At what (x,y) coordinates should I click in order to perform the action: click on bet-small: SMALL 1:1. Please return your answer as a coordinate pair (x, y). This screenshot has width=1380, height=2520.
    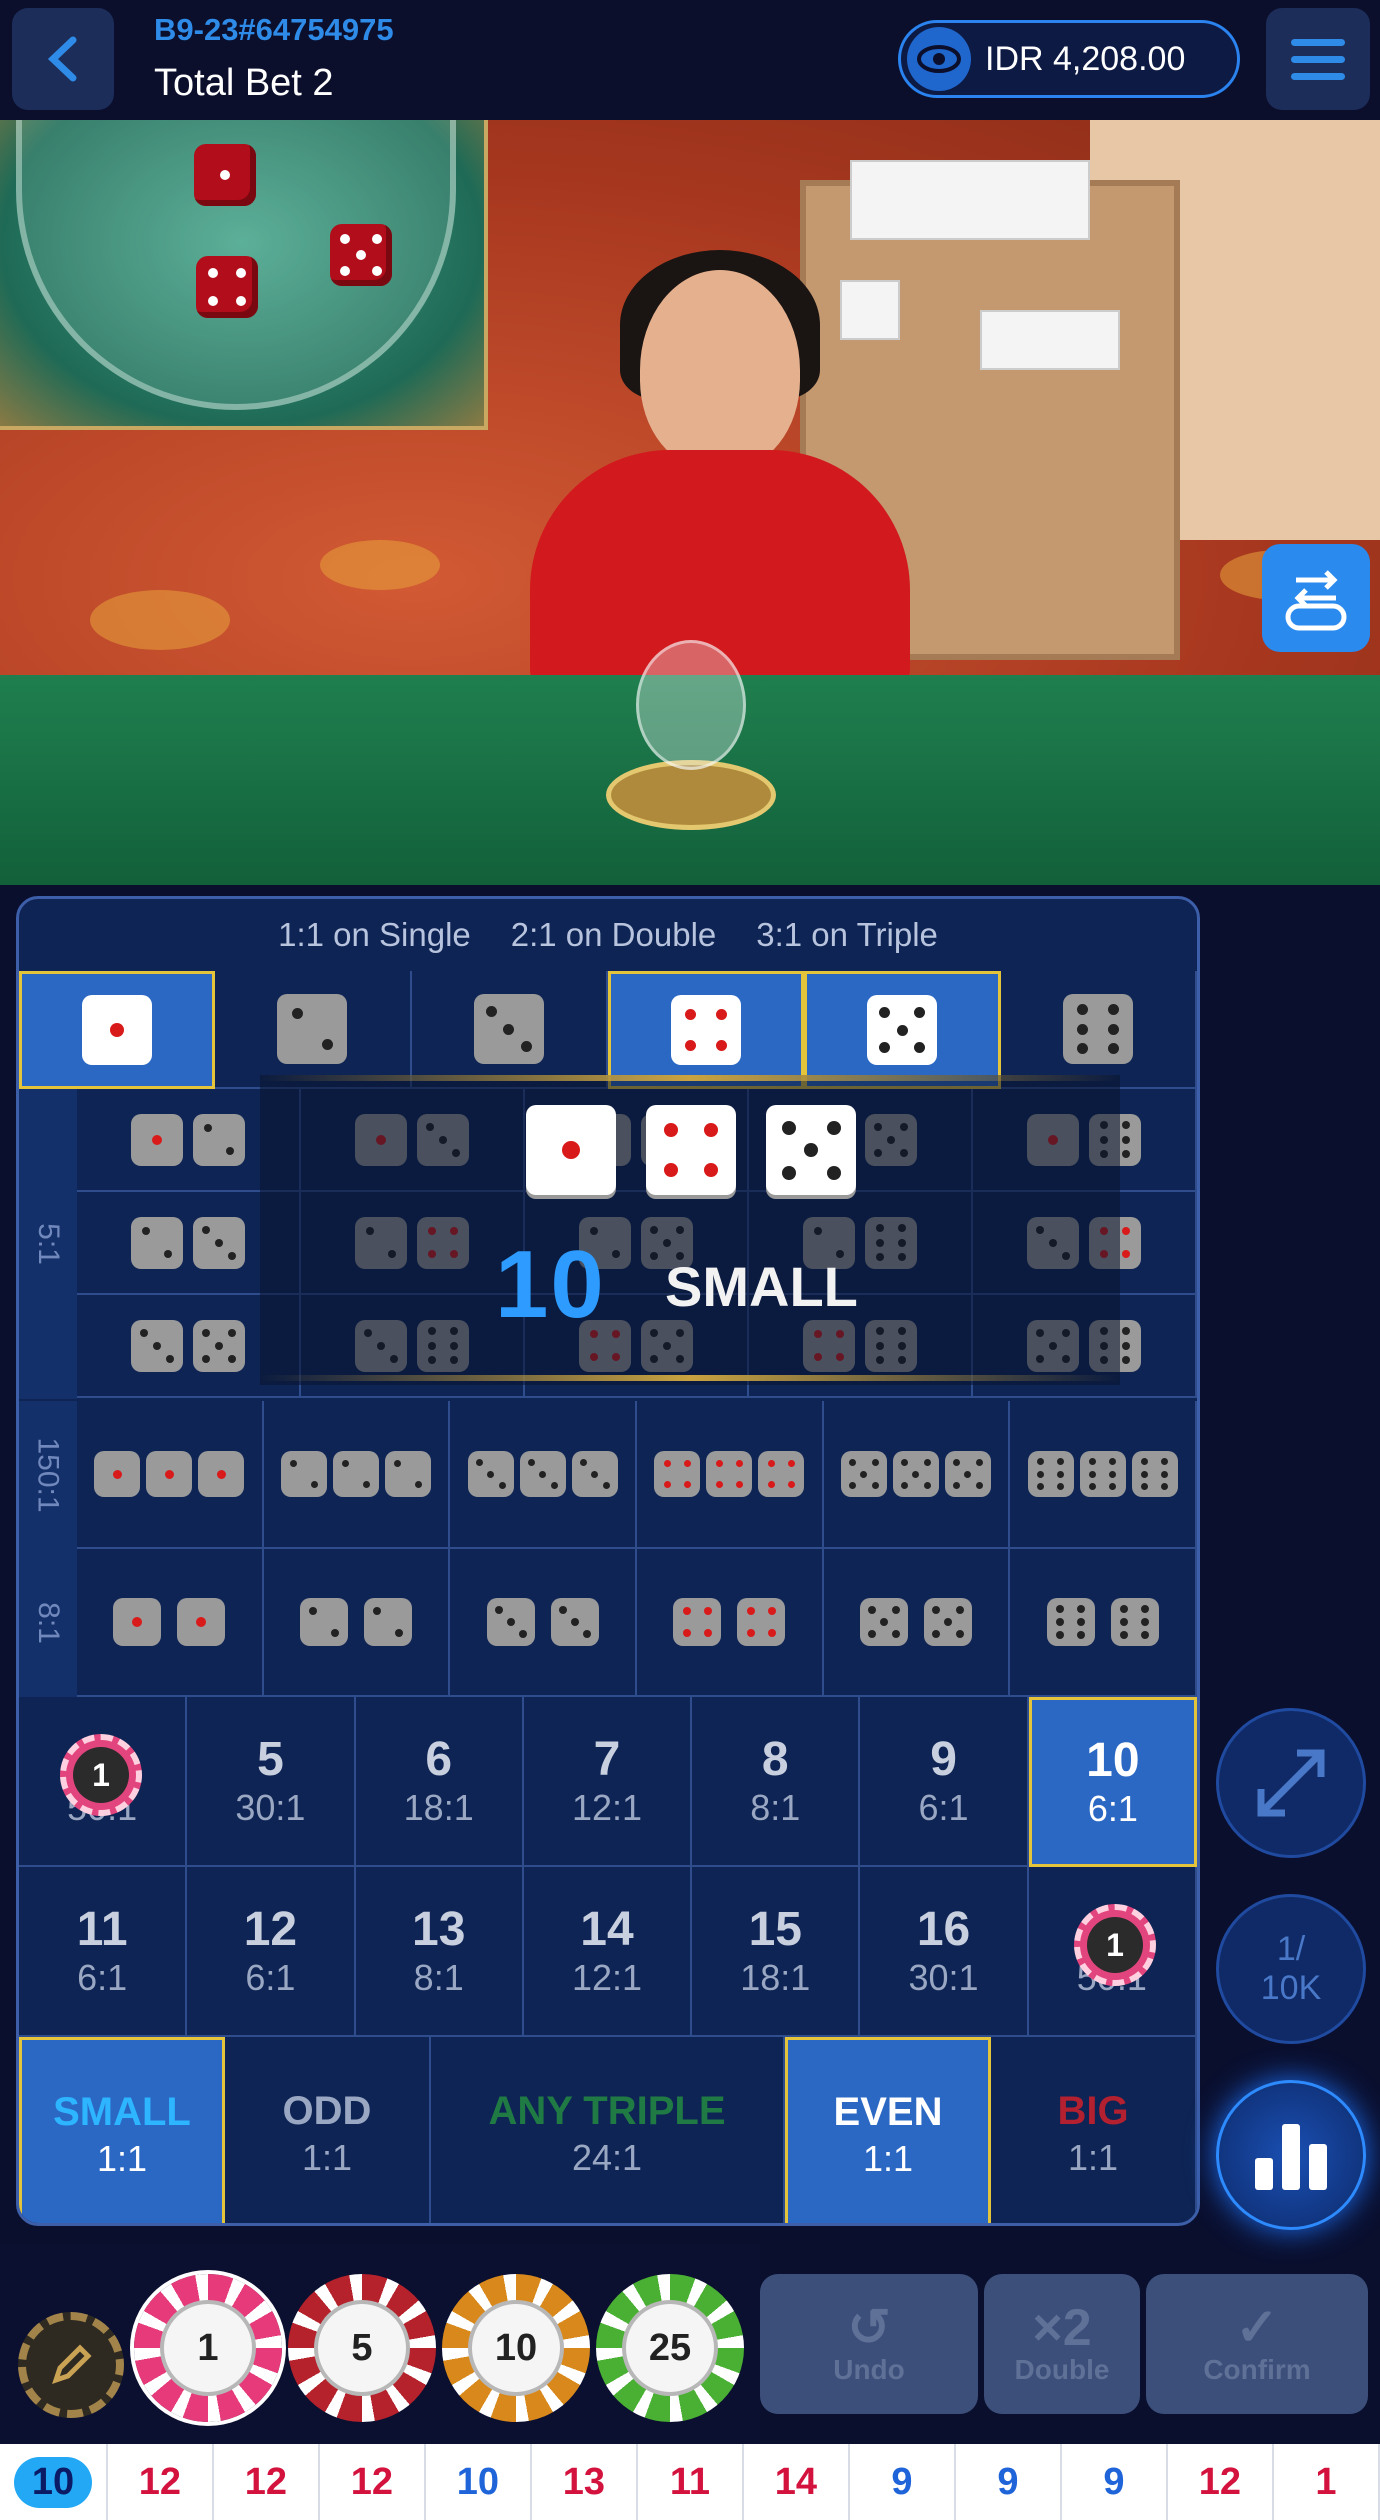
    Looking at the image, I should click on (122, 2130).